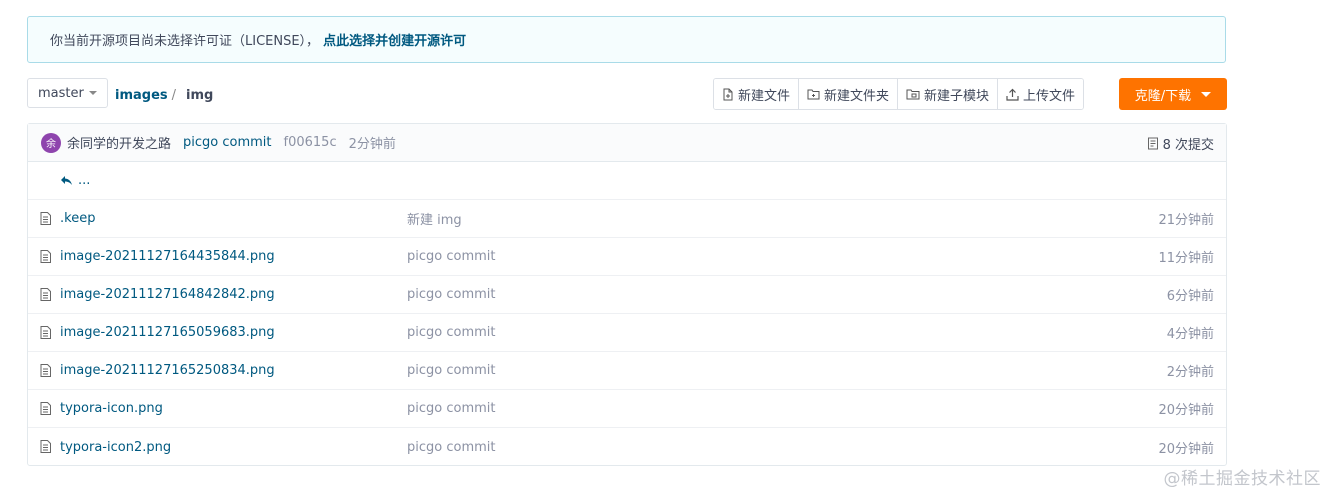 The image size is (1336, 502). Describe the element at coordinates (1190, 372) in the screenshot. I see `file-commit-time: 2分钟前` at that location.